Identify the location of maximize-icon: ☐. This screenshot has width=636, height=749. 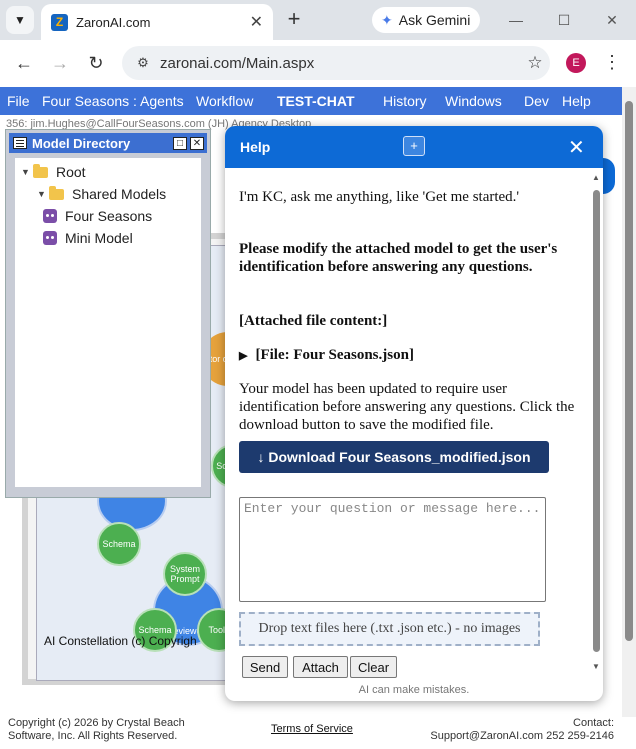
(564, 20).